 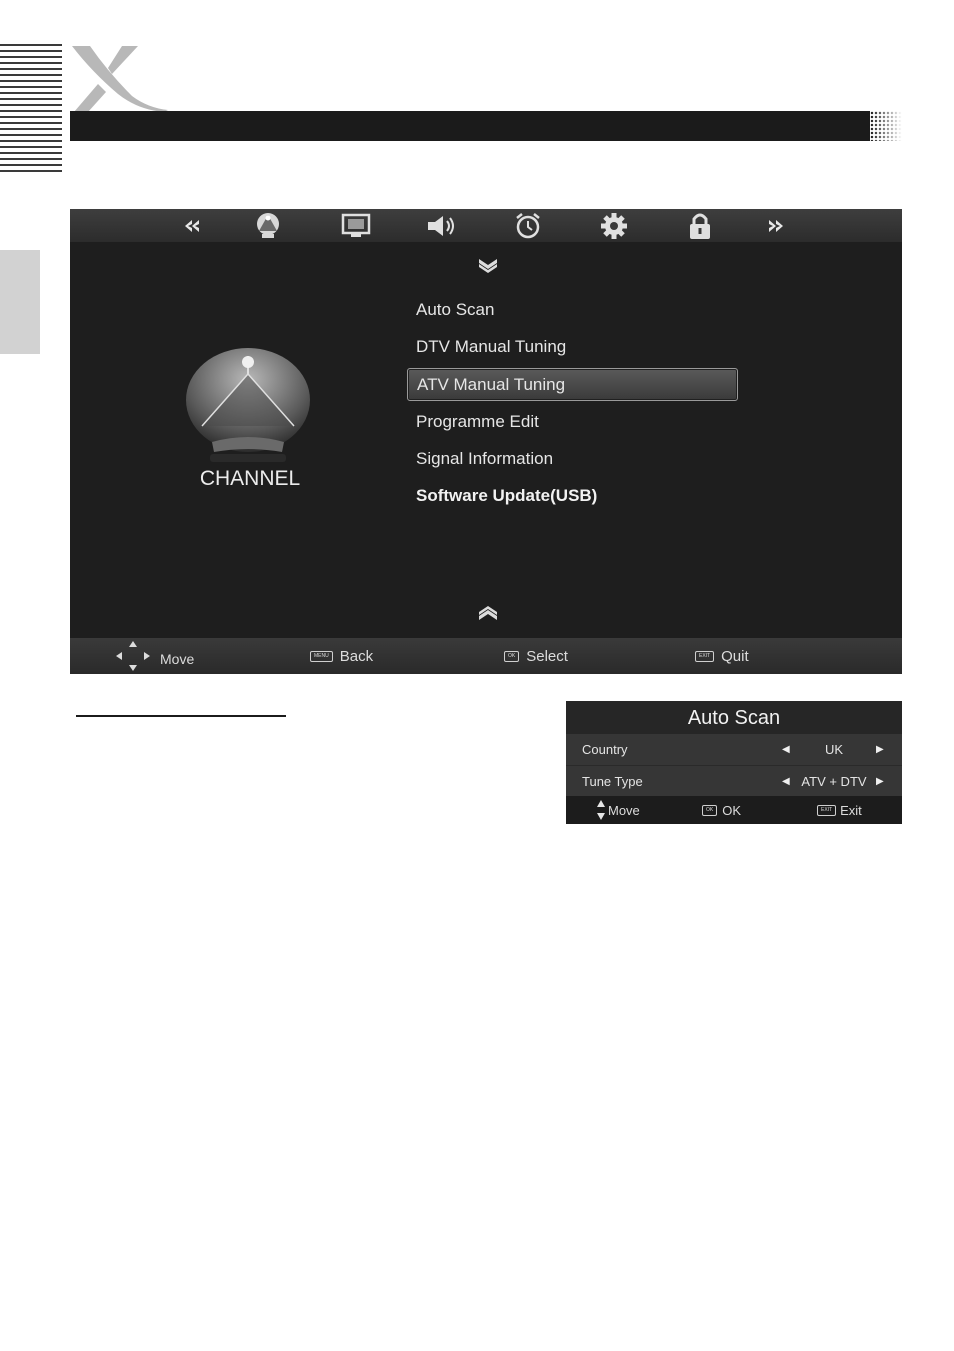 What do you see at coordinates (118, 78) in the screenshot?
I see `brand-logo` at bounding box center [118, 78].